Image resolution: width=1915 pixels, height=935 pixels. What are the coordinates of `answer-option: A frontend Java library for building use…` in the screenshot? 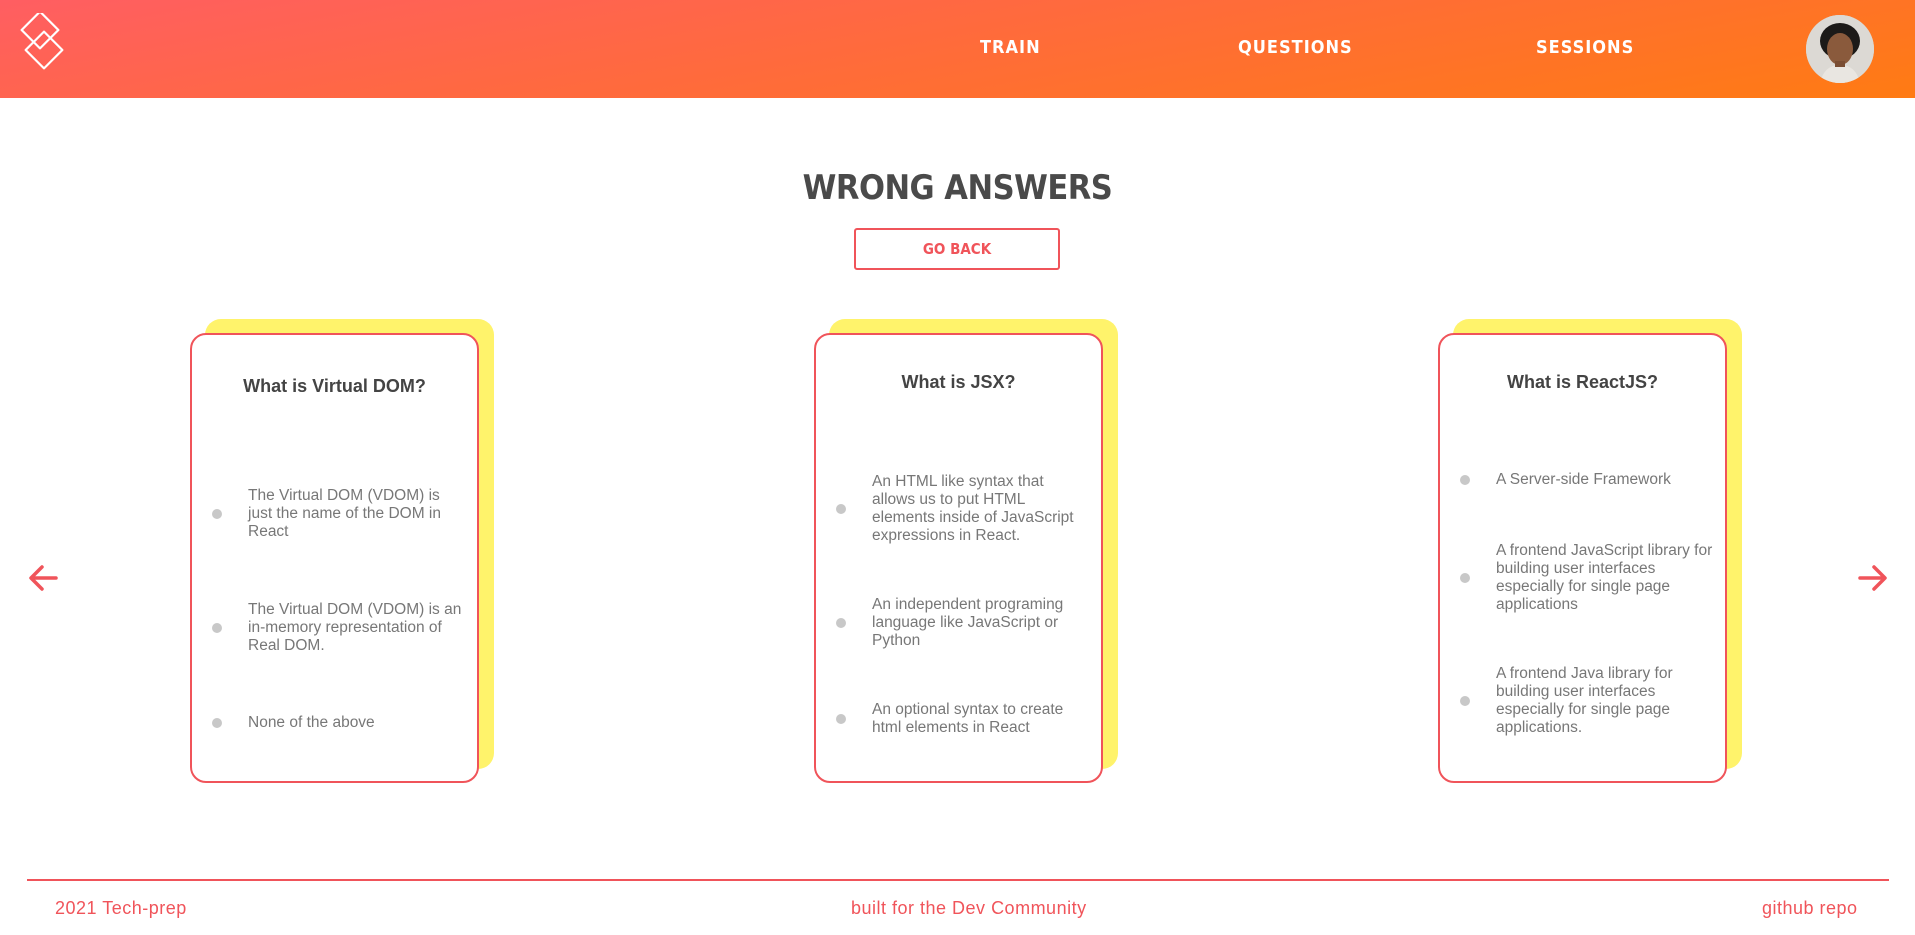 It's located at (1585, 701).